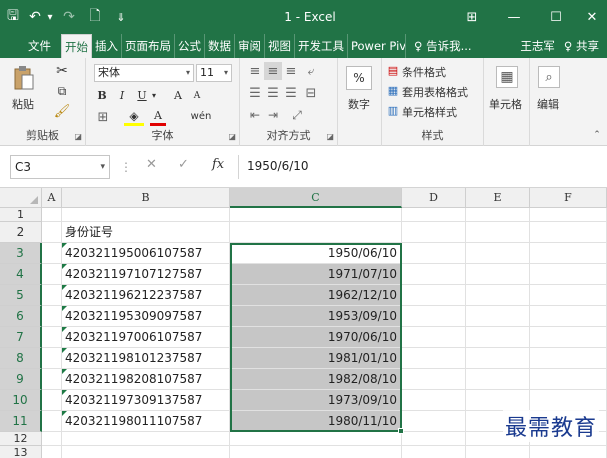 The width and height of the screenshot is (607, 458). Describe the element at coordinates (316, 400) in the screenshot. I see `cell-c10: 1973/09/10` at that location.